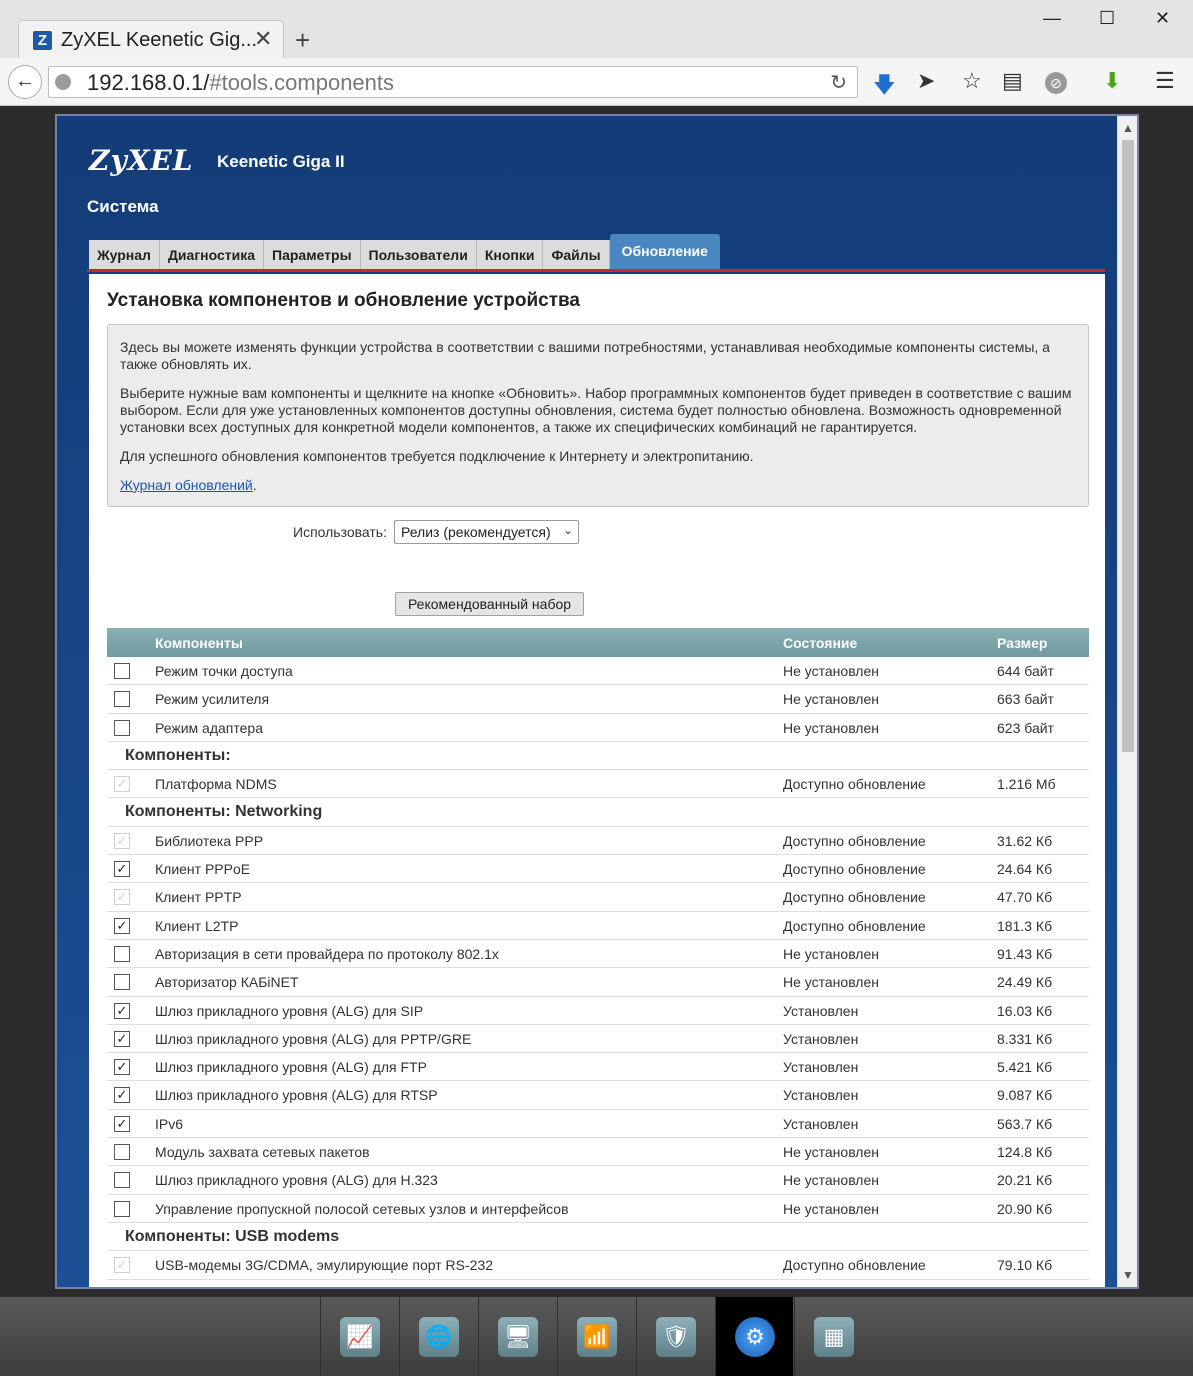  Describe the element at coordinates (517, 1336) in the screenshot. I see `dock-item-3: 🖥` at that location.